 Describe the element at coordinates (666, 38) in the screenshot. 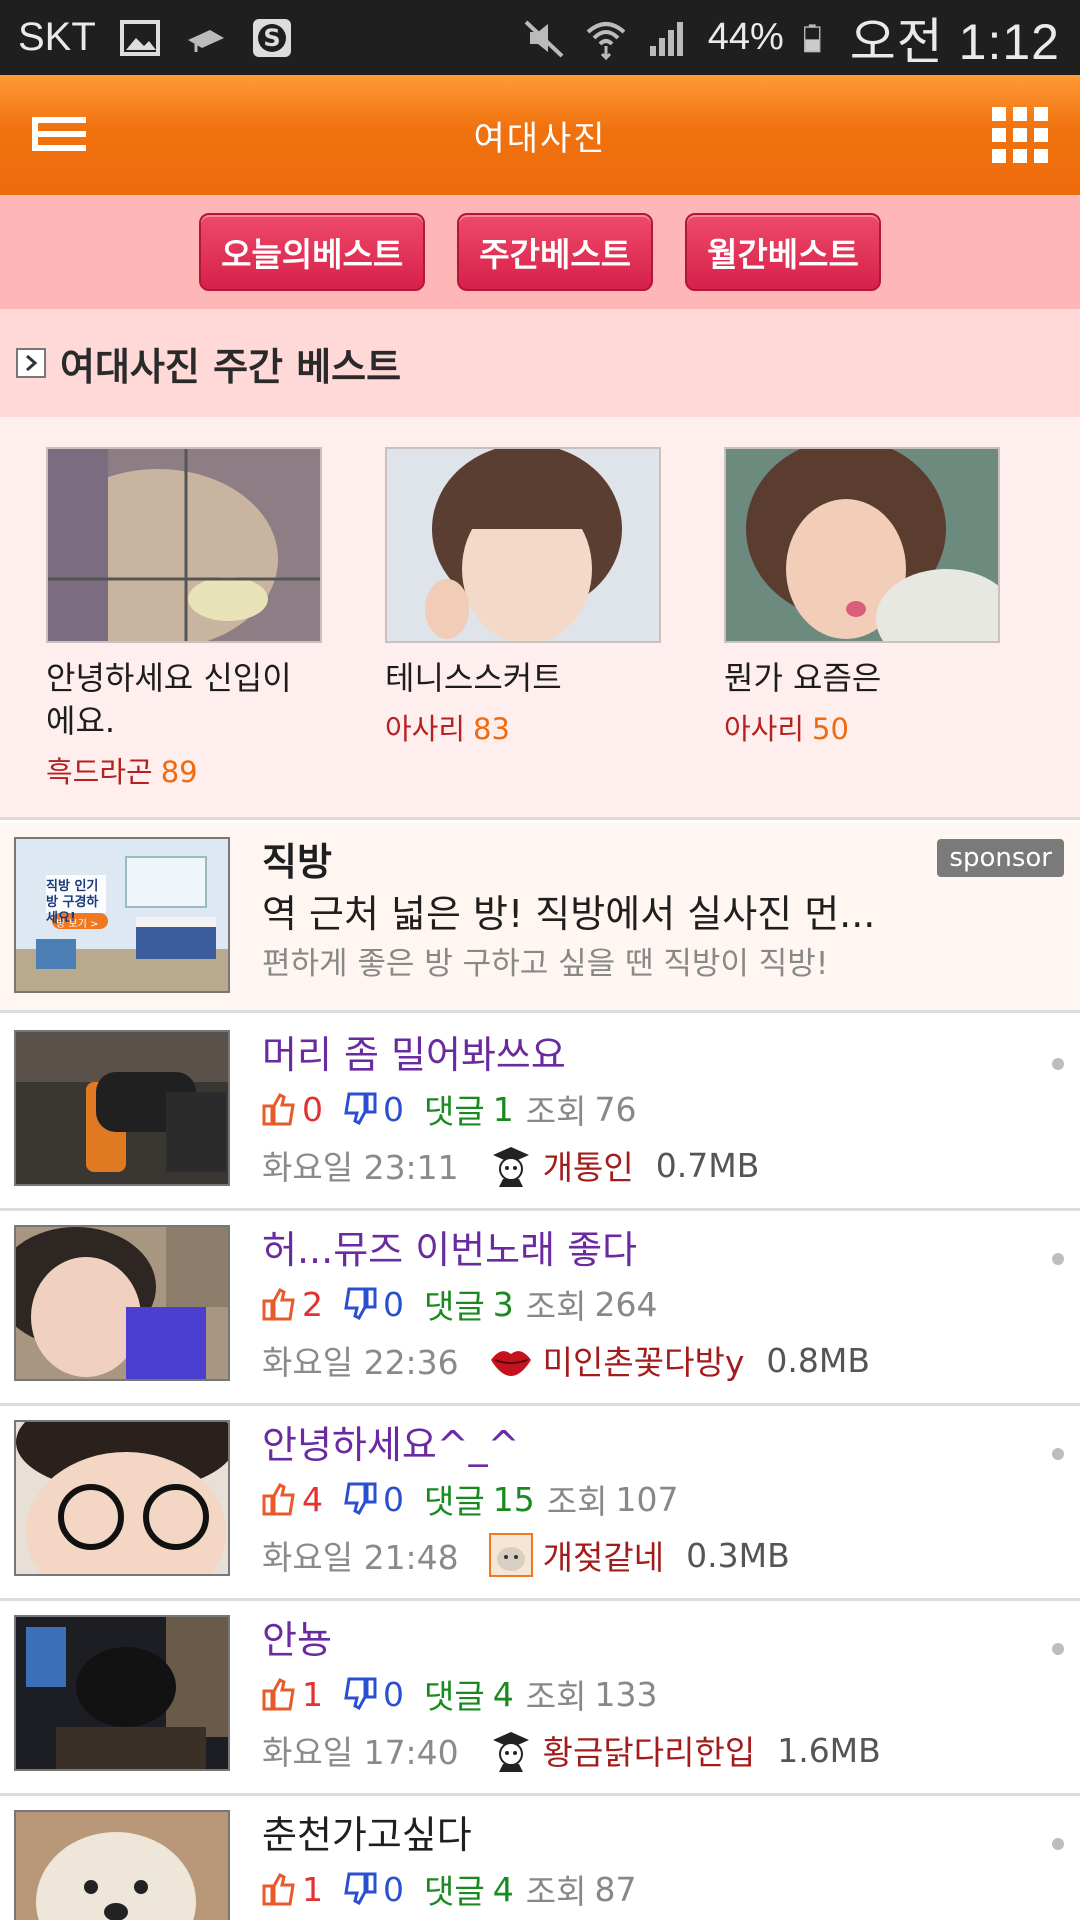

I see `signal-icon` at that location.